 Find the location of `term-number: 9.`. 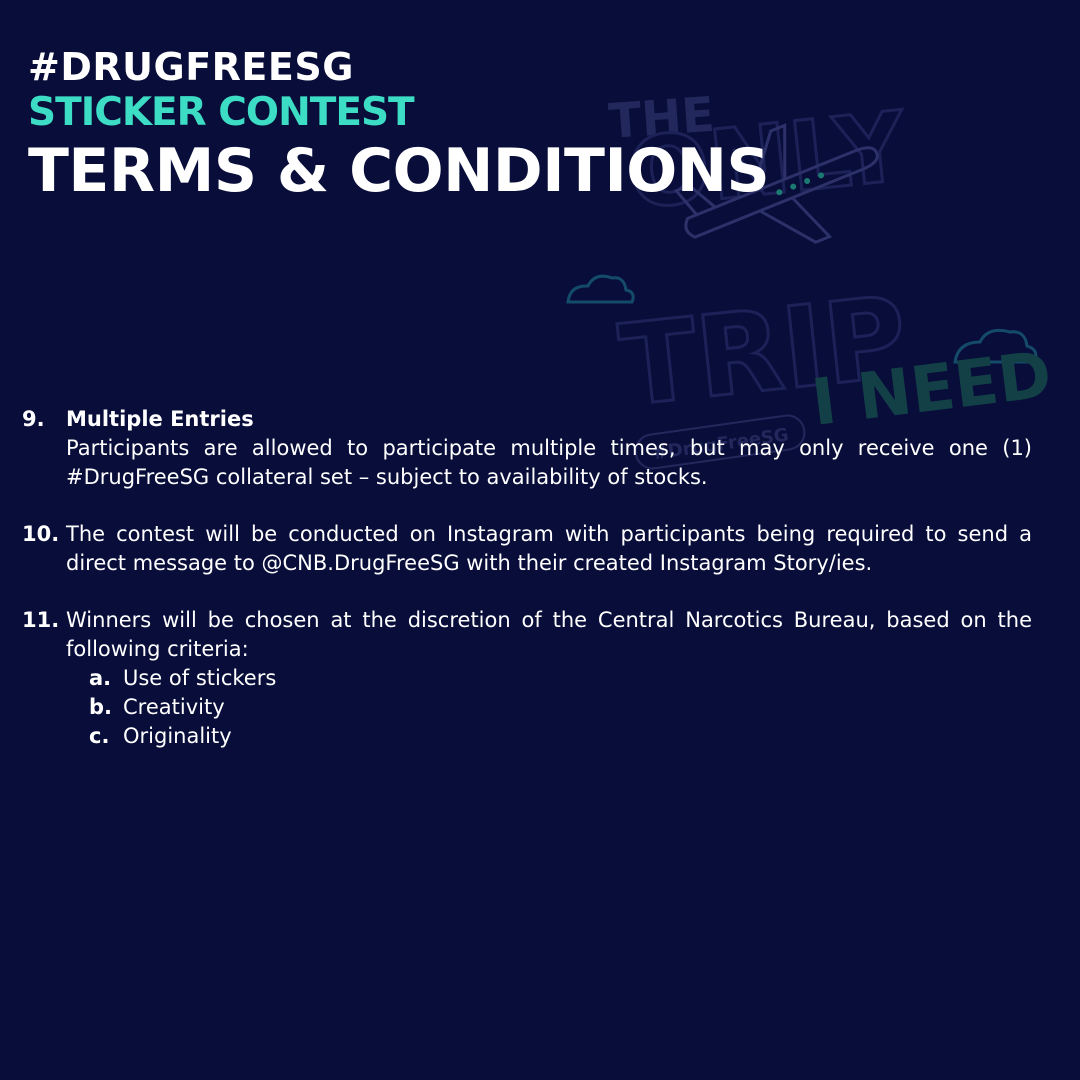

term-number: 9. is located at coordinates (33, 419).